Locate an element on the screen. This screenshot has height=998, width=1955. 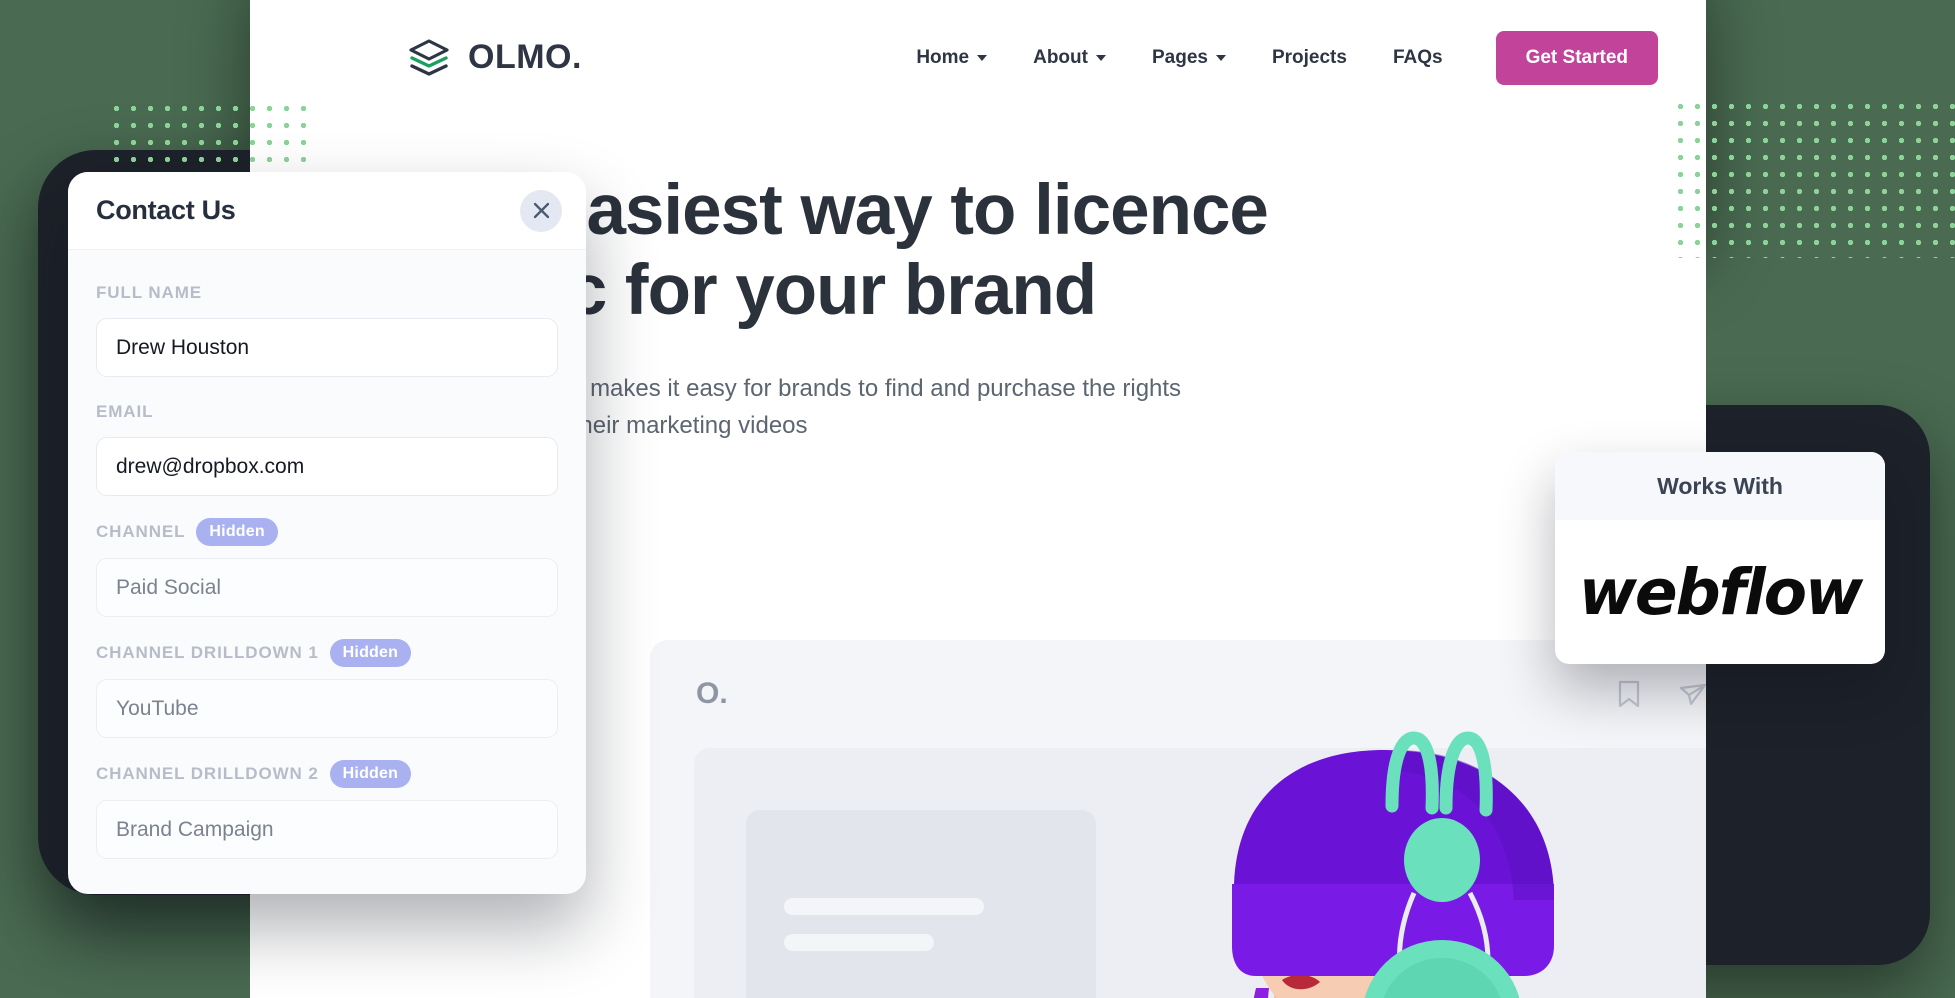
close-icon is located at coordinates (541, 210).